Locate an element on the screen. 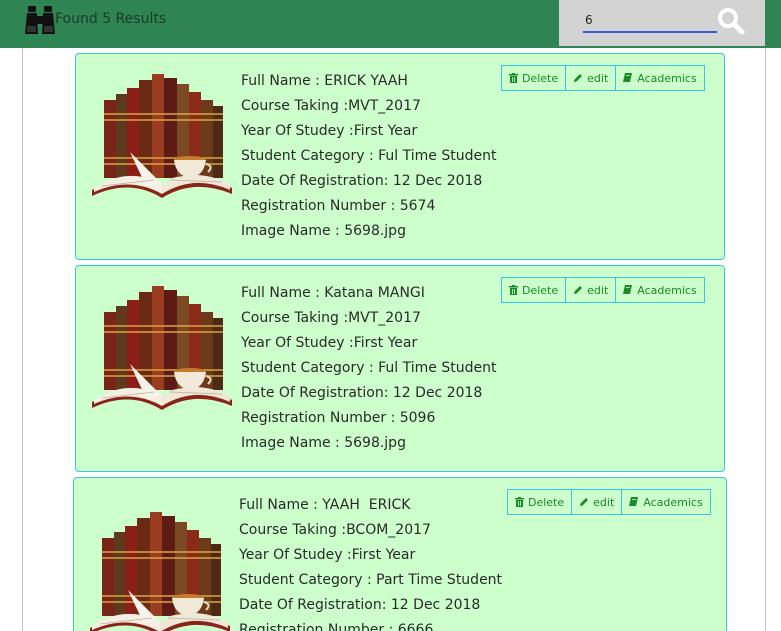  info-line: Student Category : Part Time Student is located at coordinates (371, 580).